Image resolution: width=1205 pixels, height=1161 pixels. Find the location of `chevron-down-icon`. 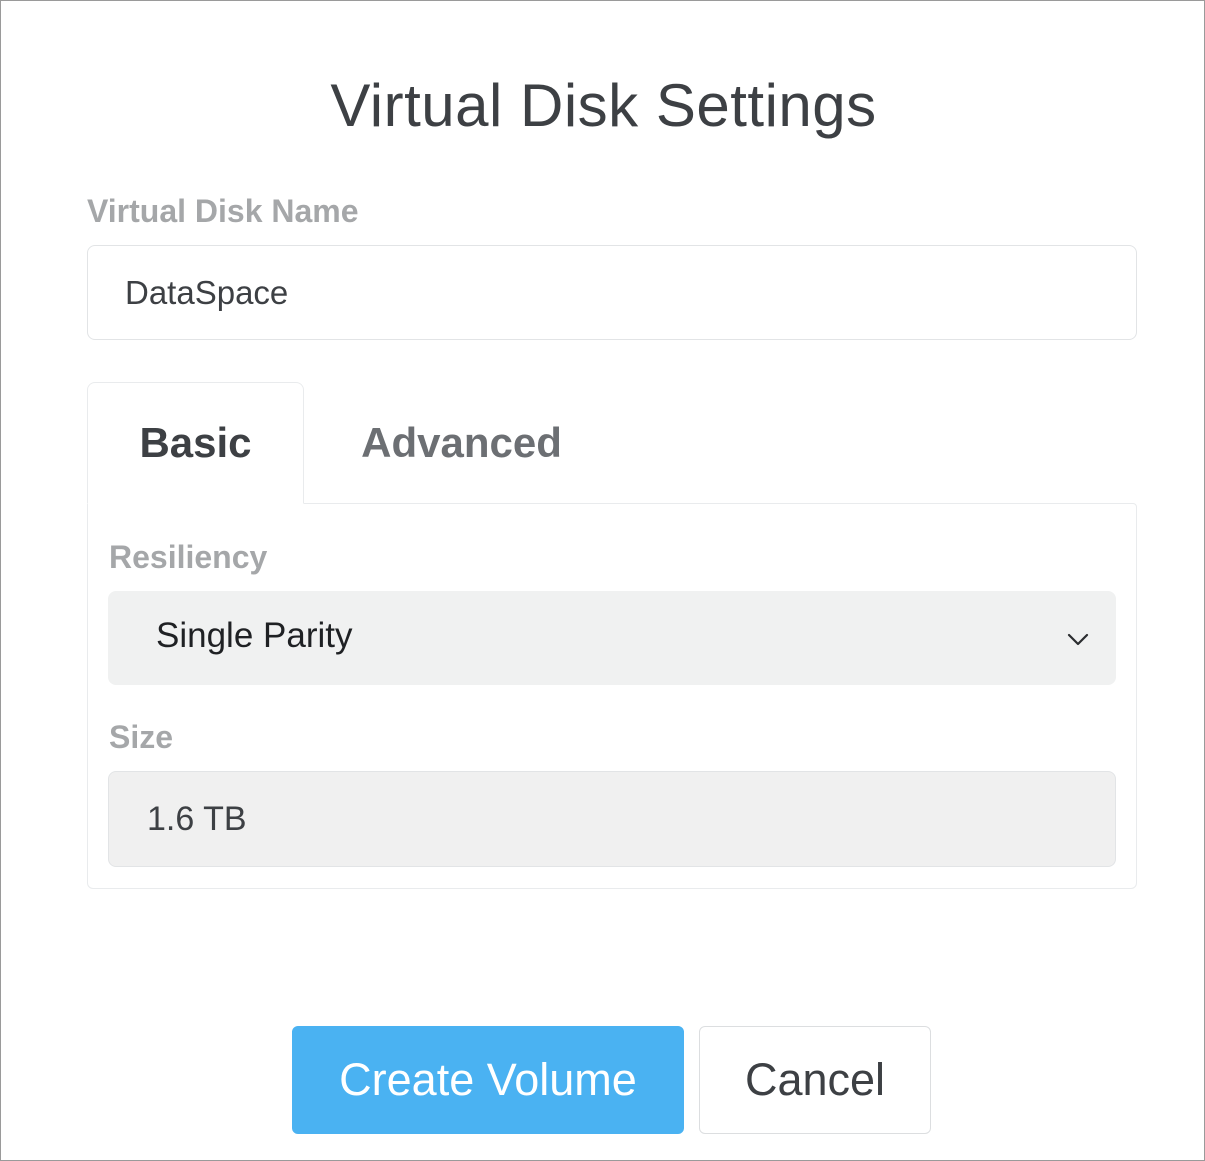

chevron-down-icon is located at coordinates (1078, 639).